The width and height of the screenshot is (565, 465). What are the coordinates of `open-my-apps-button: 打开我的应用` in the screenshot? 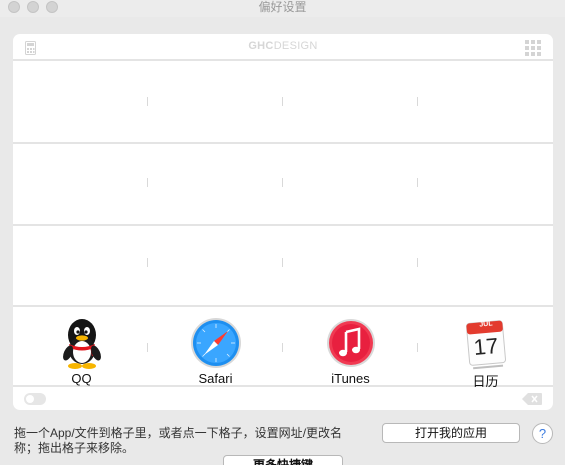 It's located at (451, 433).